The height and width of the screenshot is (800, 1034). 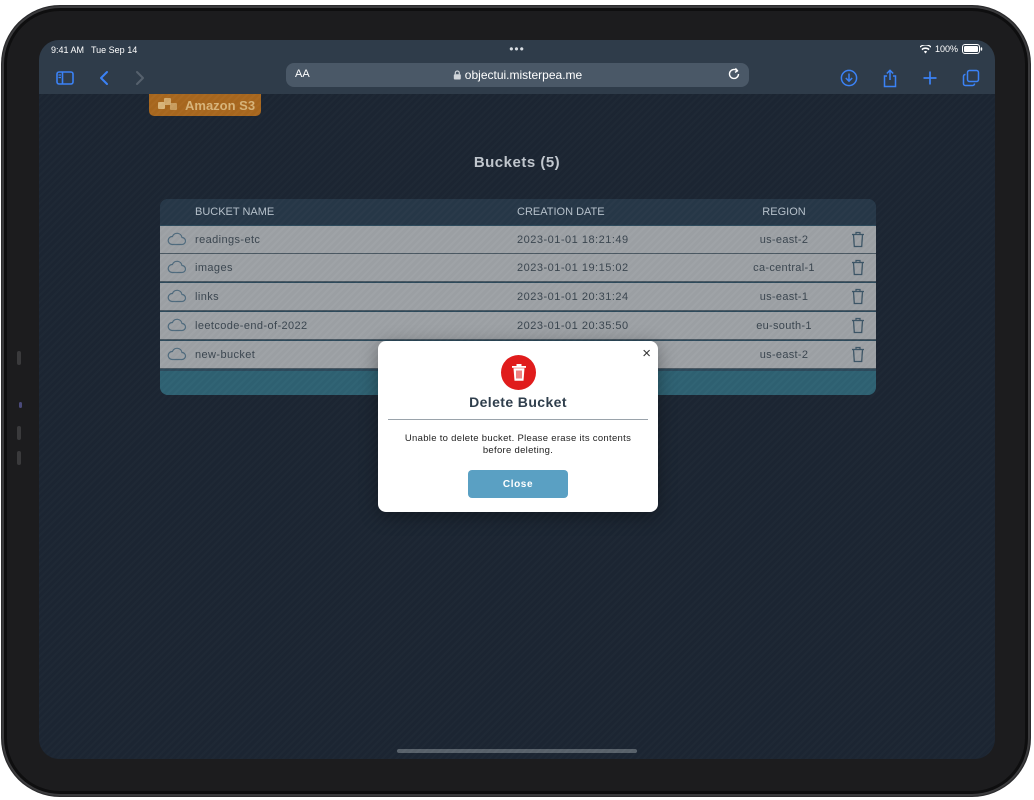 What do you see at coordinates (561, 212) in the screenshot?
I see `header-creation-date: CREATION DATE` at bounding box center [561, 212].